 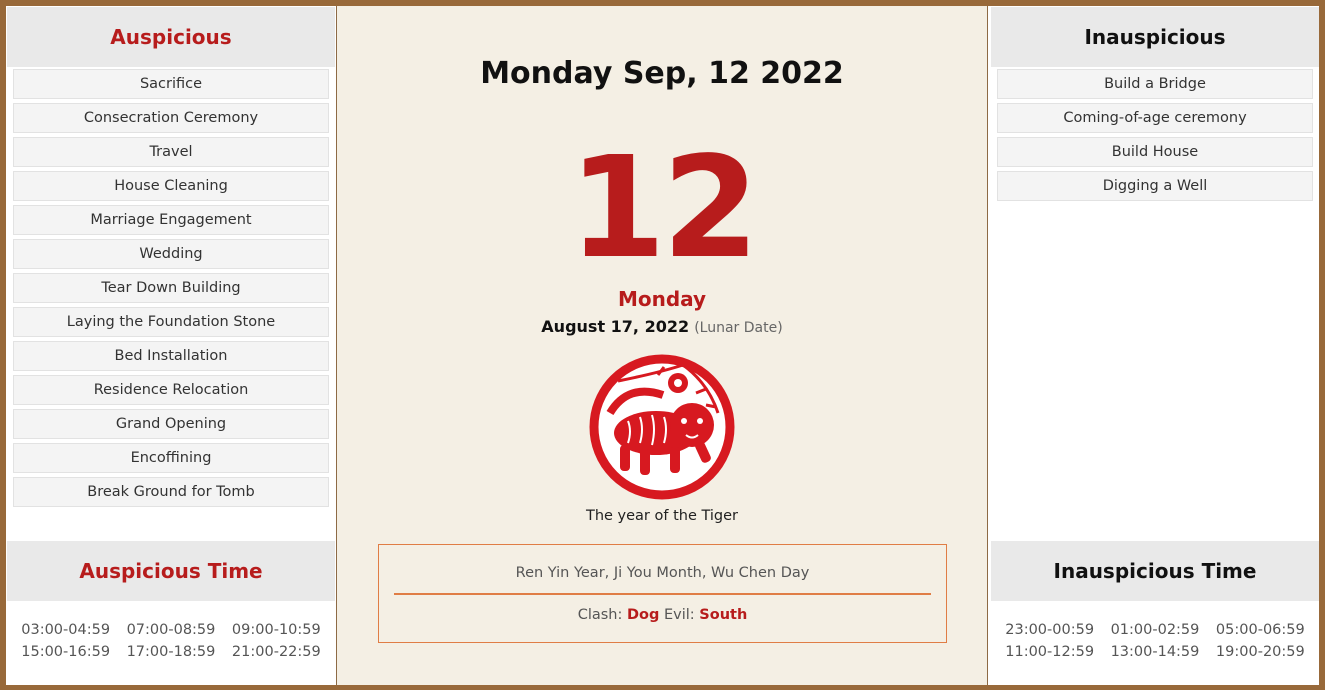 What do you see at coordinates (615, 326) in the screenshot?
I see `lunar-date-value: August 17, 2022` at bounding box center [615, 326].